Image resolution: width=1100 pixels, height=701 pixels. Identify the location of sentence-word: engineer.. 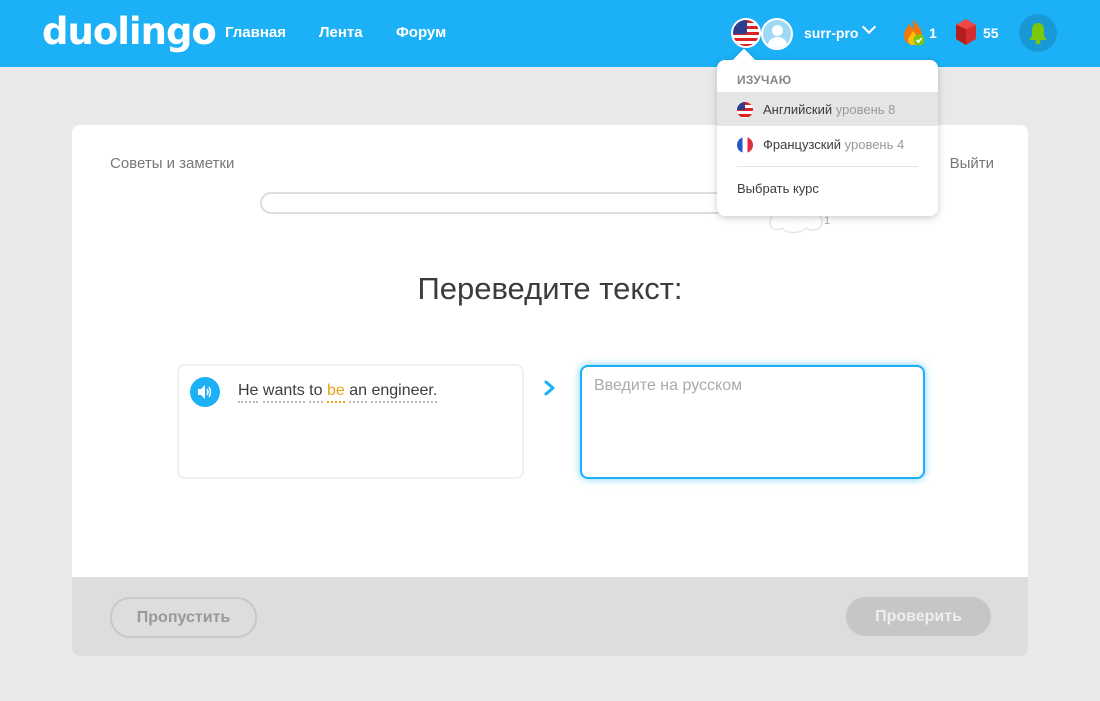
(404, 392).